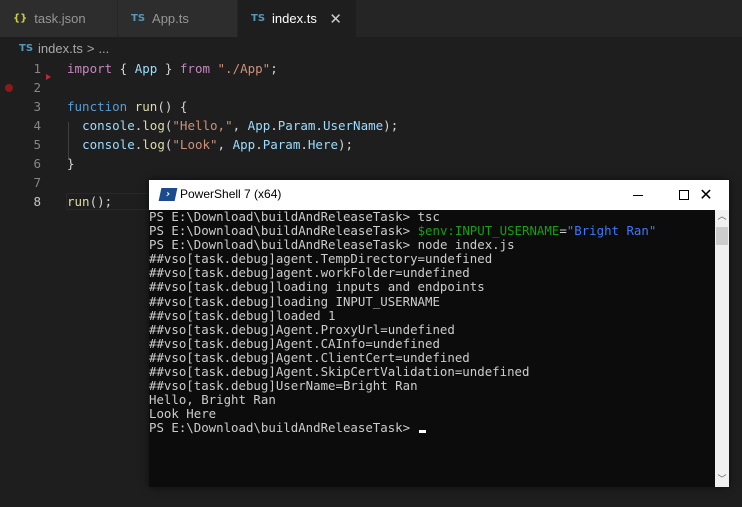  I want to click on console-output-line: Look Here, so click(183, 414).